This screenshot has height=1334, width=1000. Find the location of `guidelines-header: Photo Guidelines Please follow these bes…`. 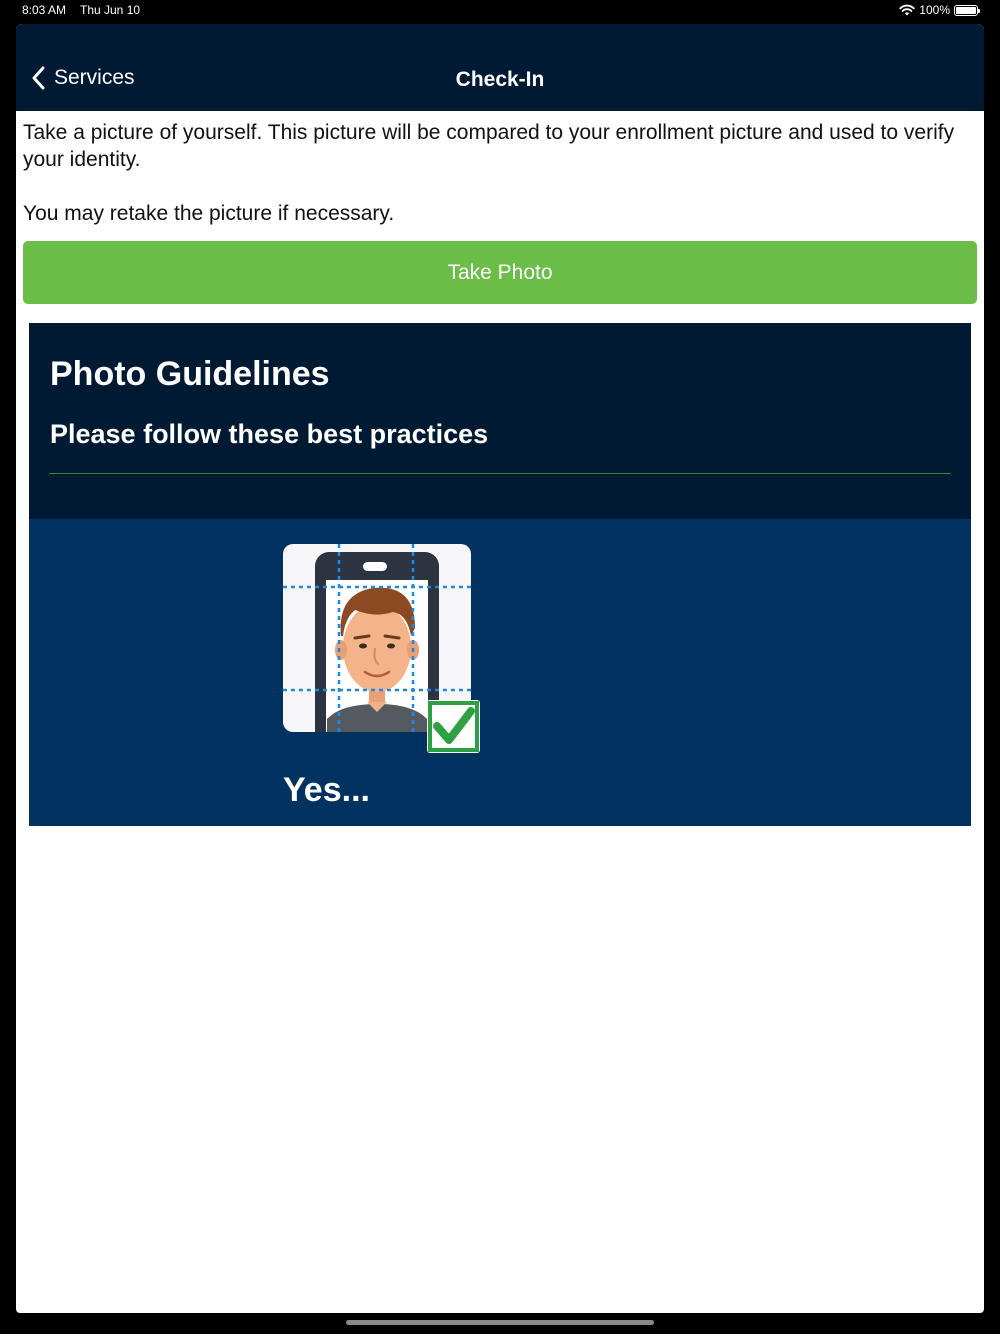

guidelines-header: Photo Guidelines Please follow these bes… is located at coordinates (500, 421).